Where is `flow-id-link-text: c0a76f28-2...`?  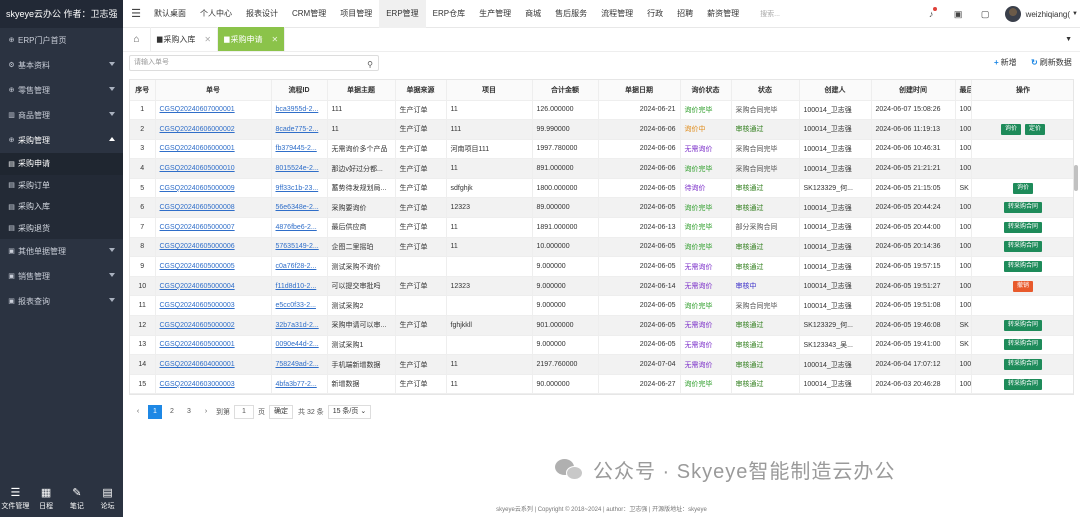
flow-id-link-text: c0a76f28-2... is located at coordinates (296, 266).